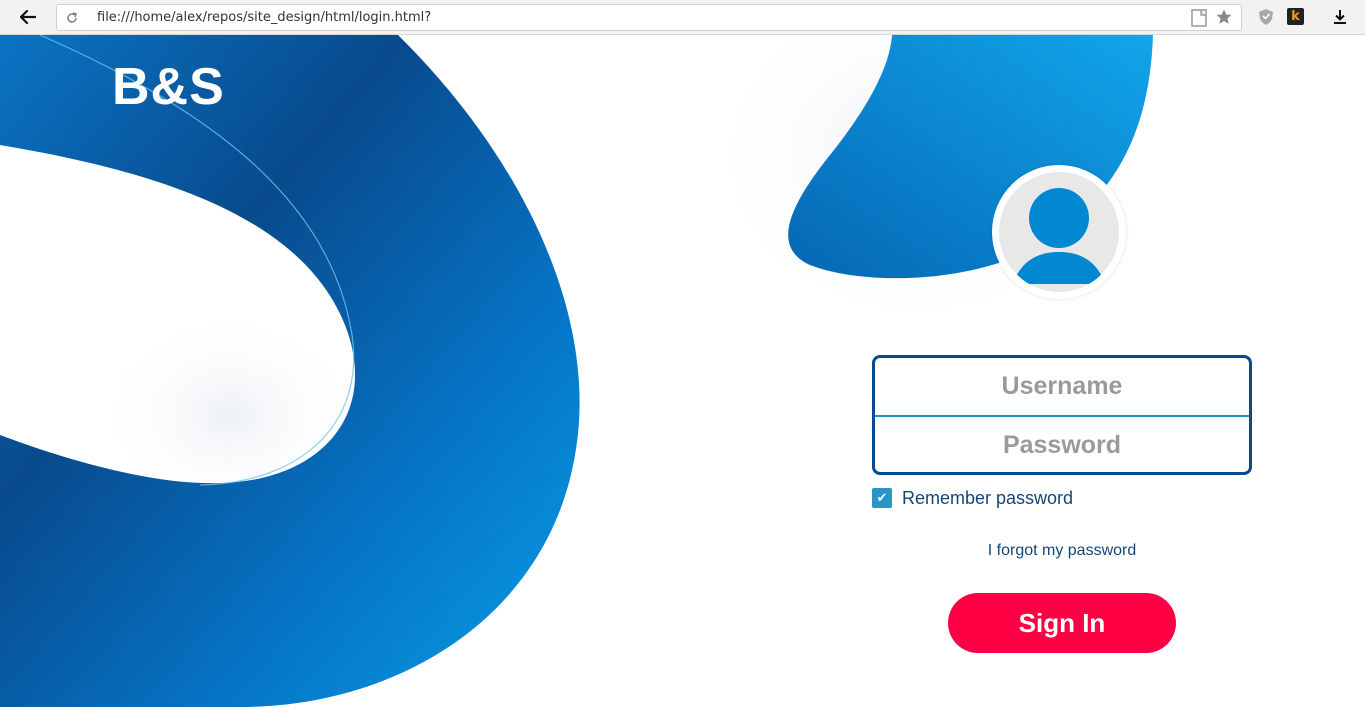  What do you see at coordinates (987, 498) in the screenshot?
I see `remember-label: Remember password` at bounding box center [987, 498].